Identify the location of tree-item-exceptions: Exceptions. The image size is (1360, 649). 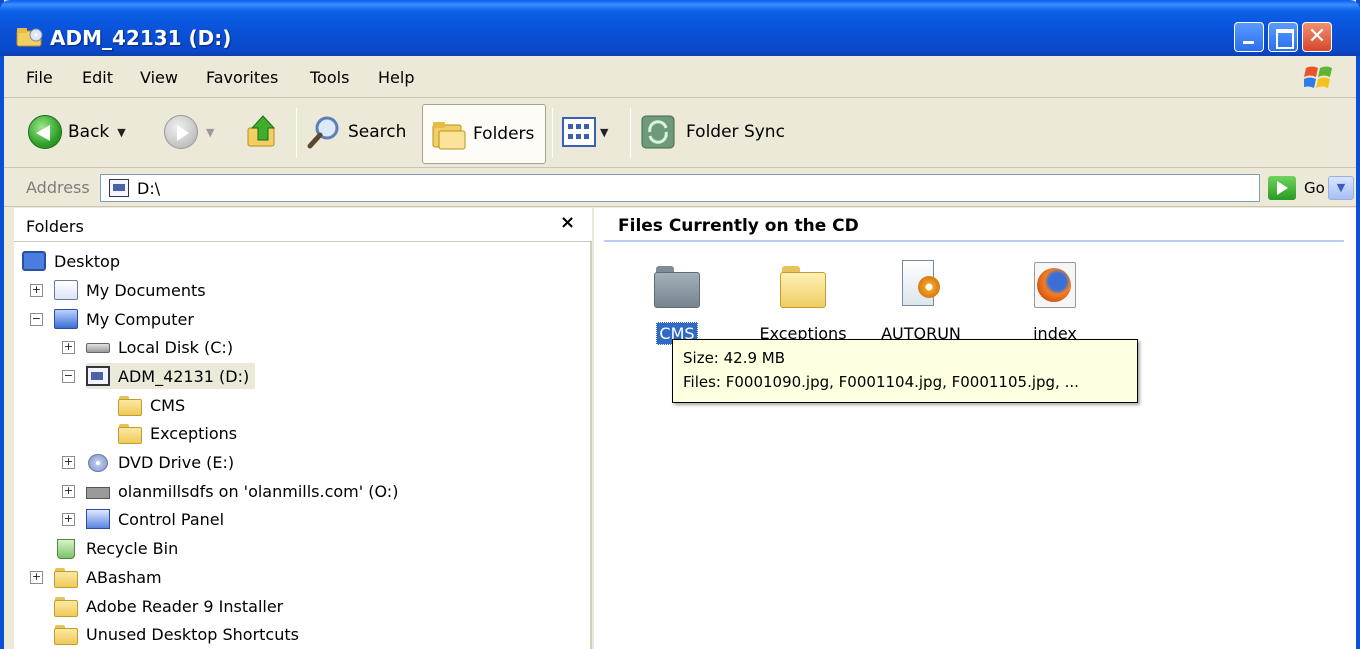
(177, 433).